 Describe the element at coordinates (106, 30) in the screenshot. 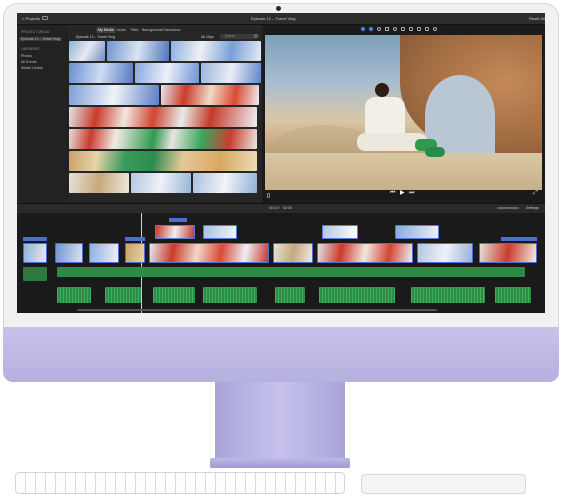

I see `tab-my-media: My Media` at that location.